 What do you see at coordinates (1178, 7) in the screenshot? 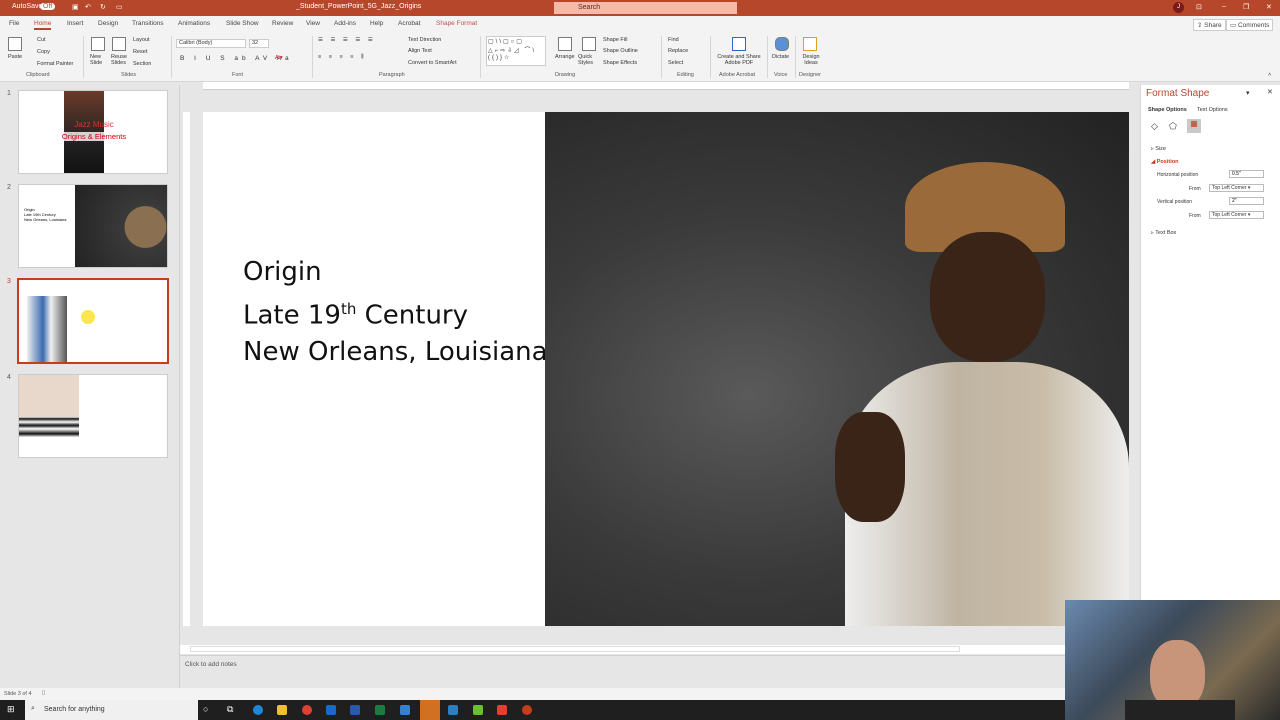
I see `user-avatar: J` at bounding box center [1178, 7].